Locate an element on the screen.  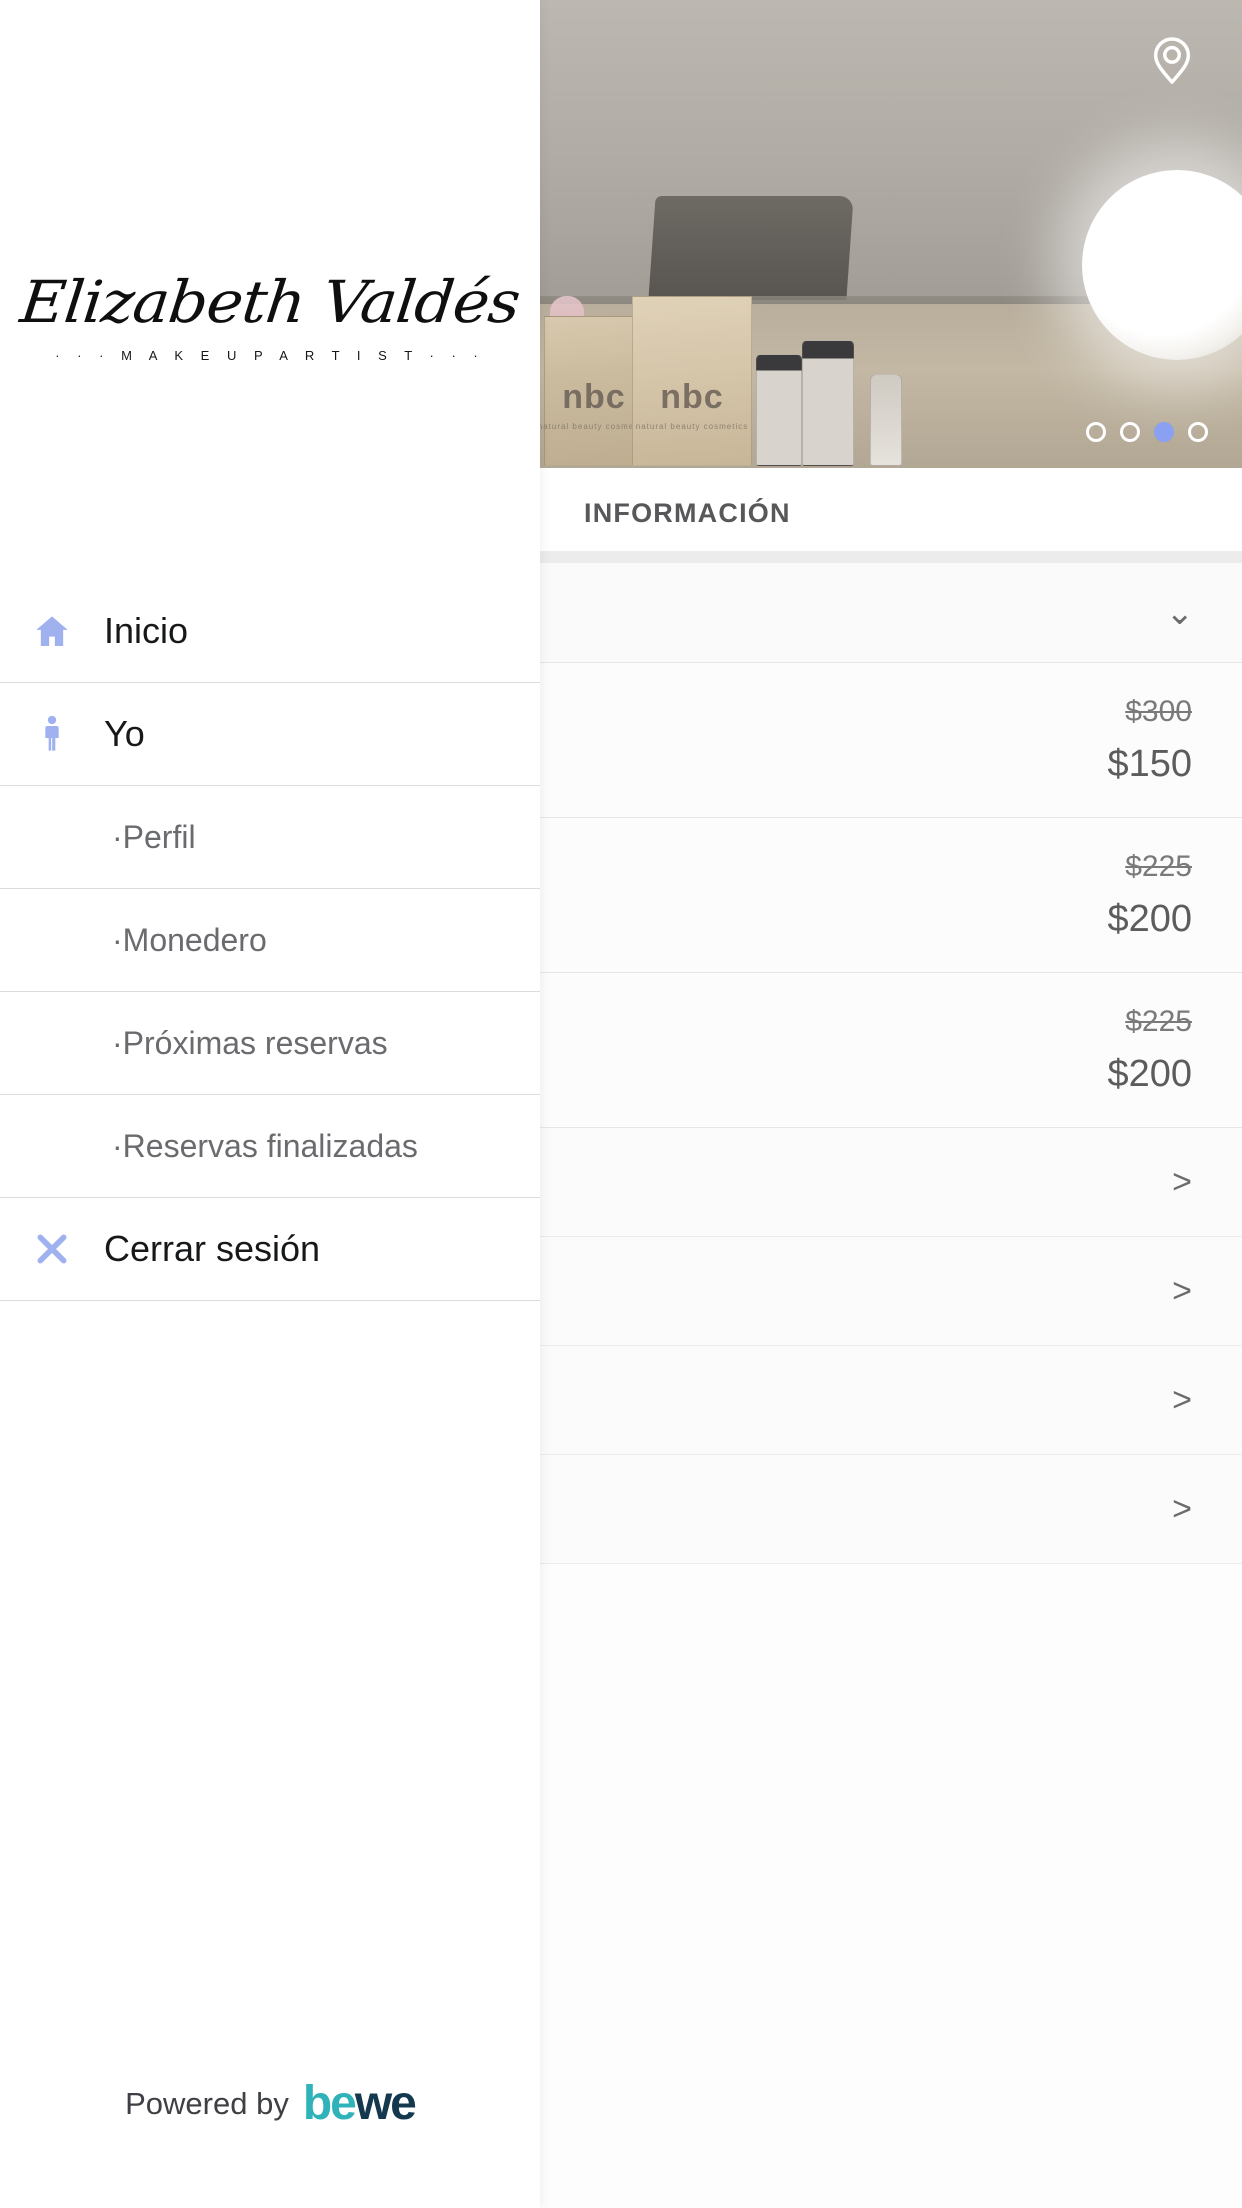
hero-box-2-sublabel: natural beauty cosmetics is located at coordinates (692, 426).